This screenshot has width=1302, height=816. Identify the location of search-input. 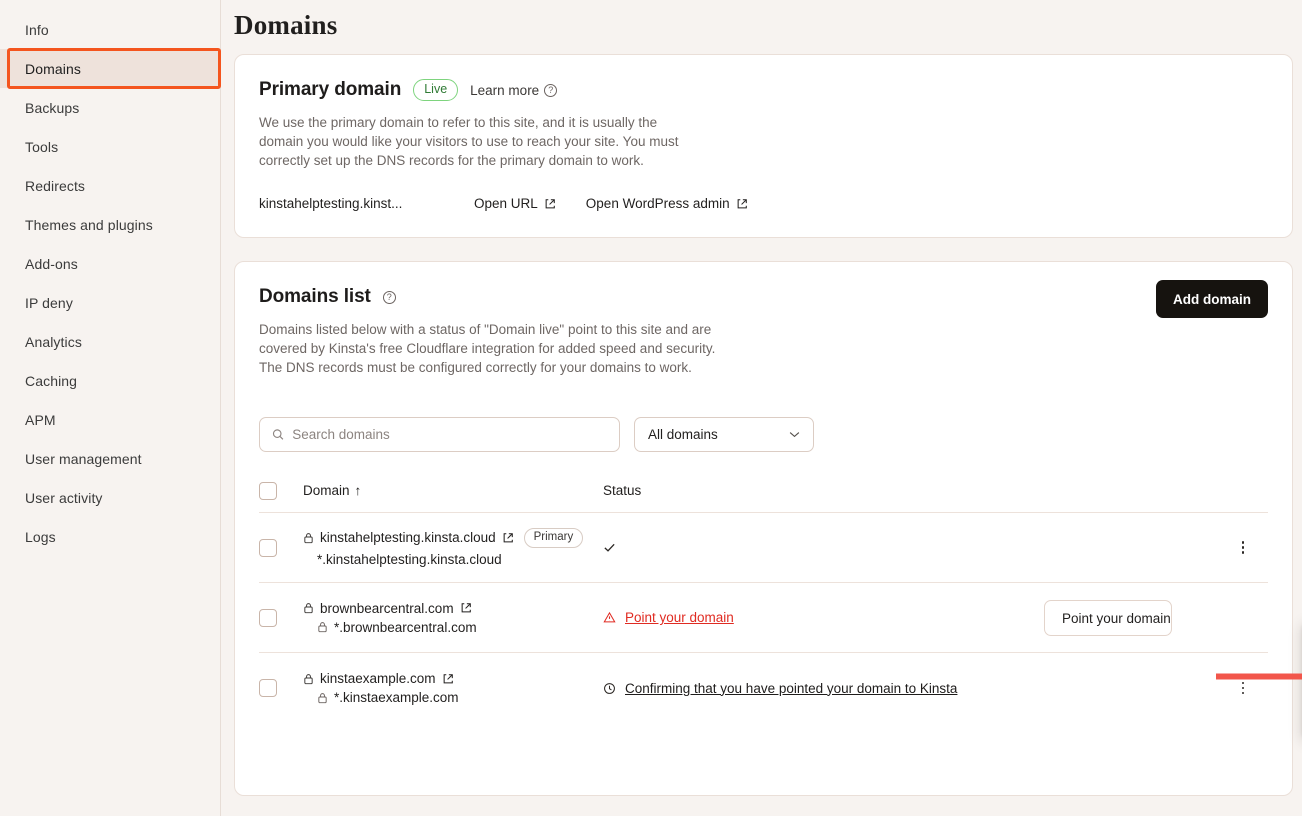
(449, 434).